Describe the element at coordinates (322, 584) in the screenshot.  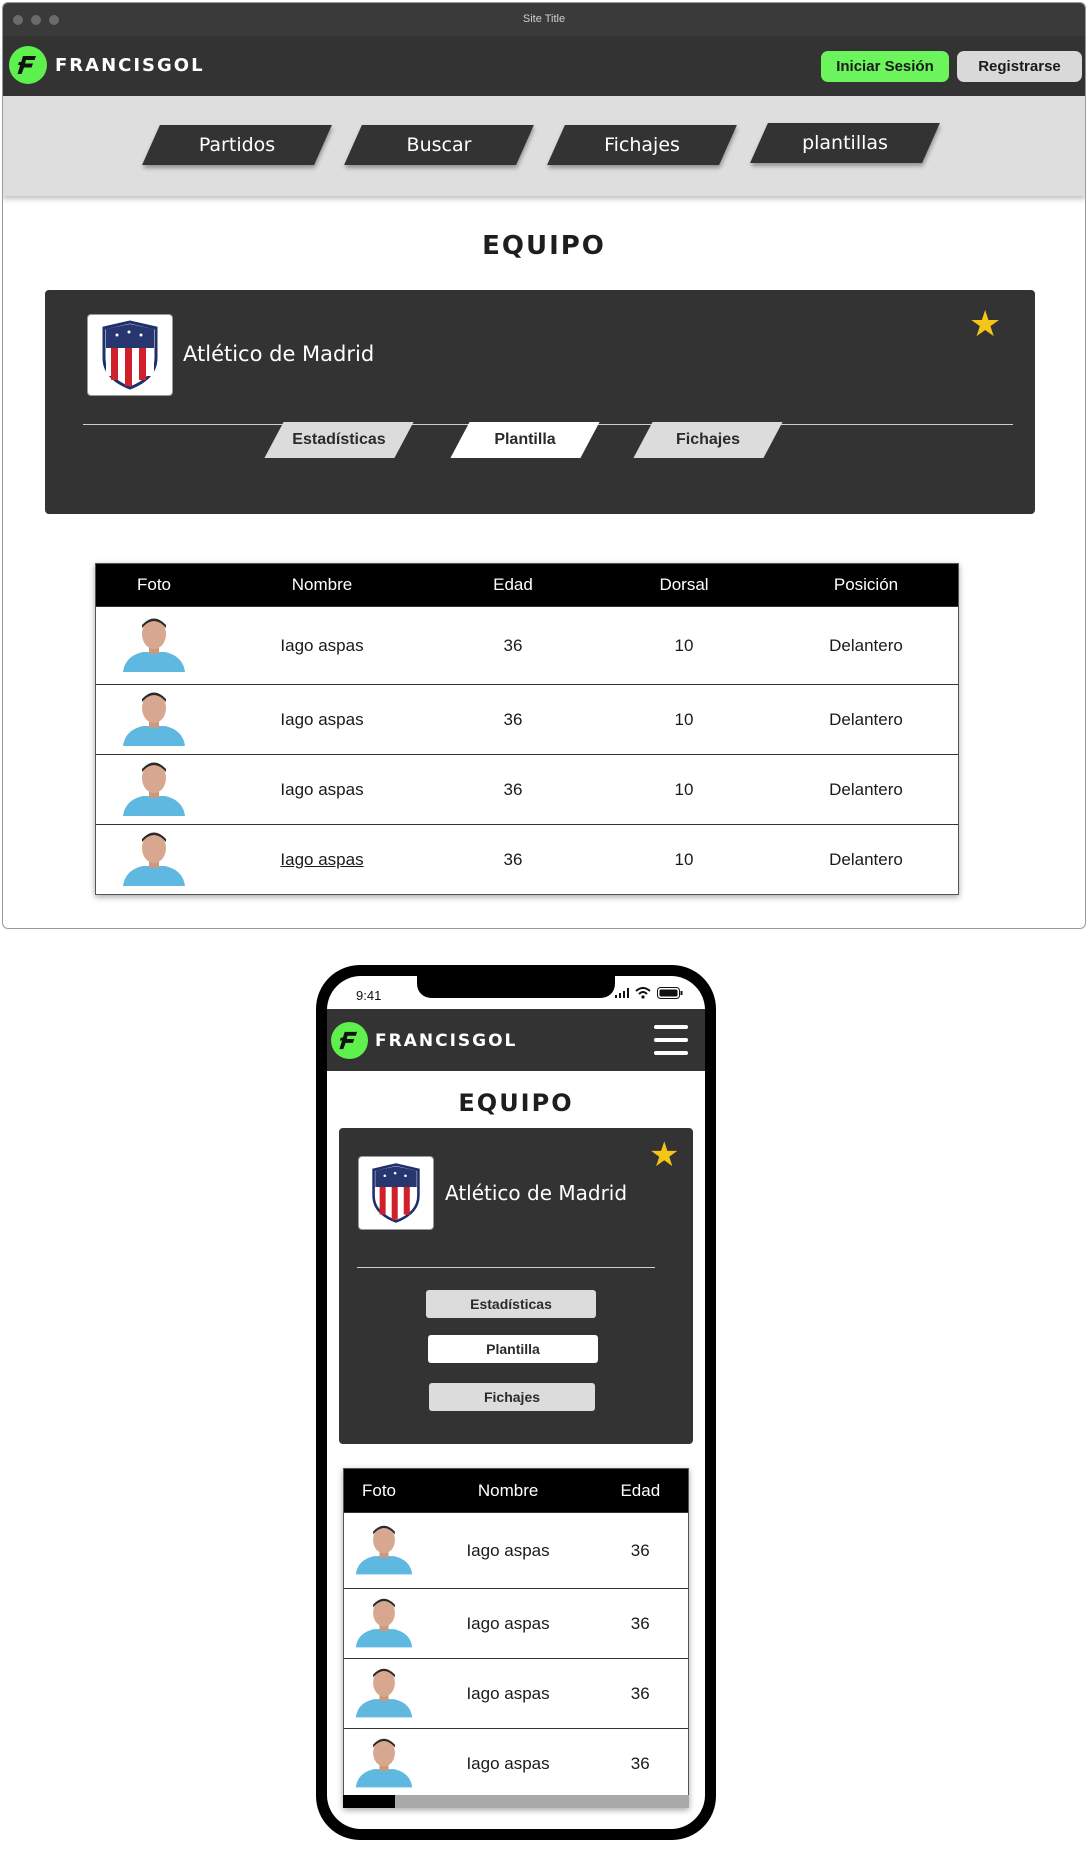
I see `column-header-nombre: Nombre` at that location.